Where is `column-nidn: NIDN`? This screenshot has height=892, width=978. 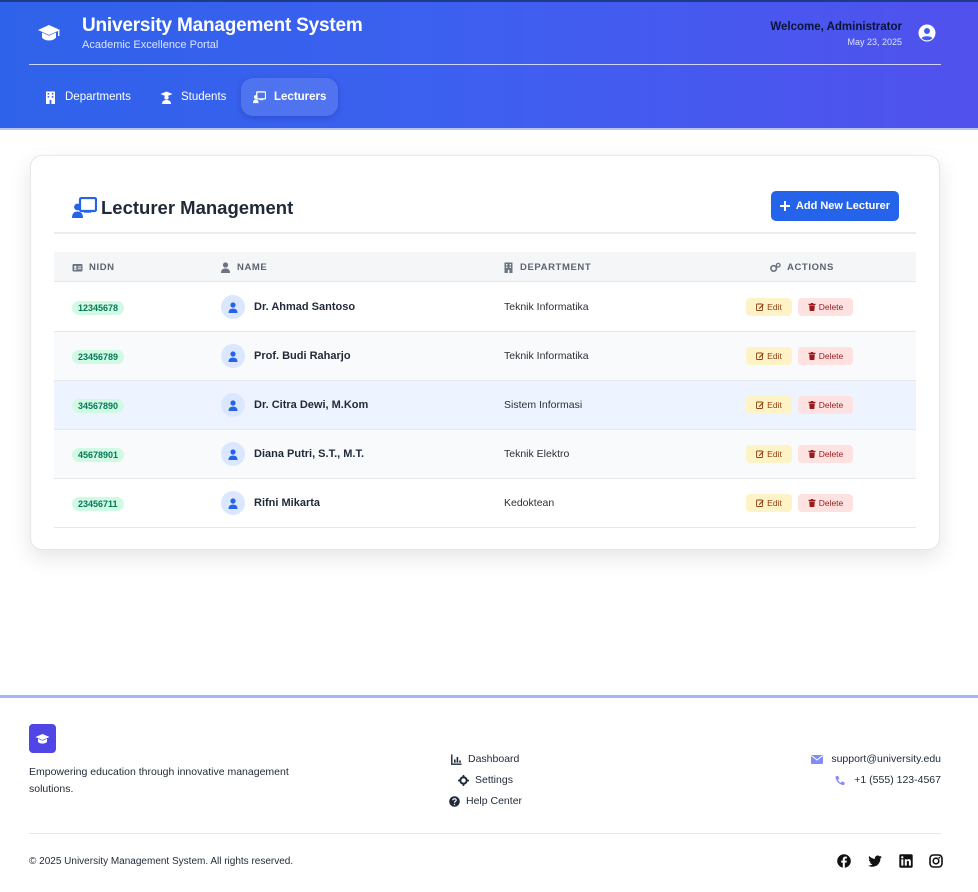
column-nidn: NIDN is located at coordinates (93, 267).